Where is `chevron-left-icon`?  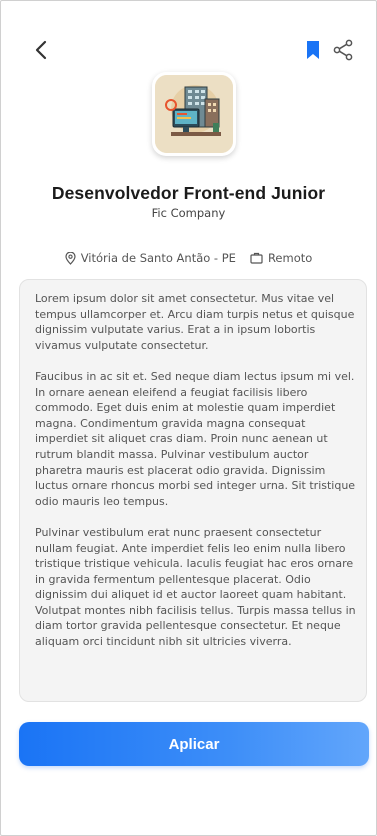
chevron-left-icon is located at coordinates (41, 50).